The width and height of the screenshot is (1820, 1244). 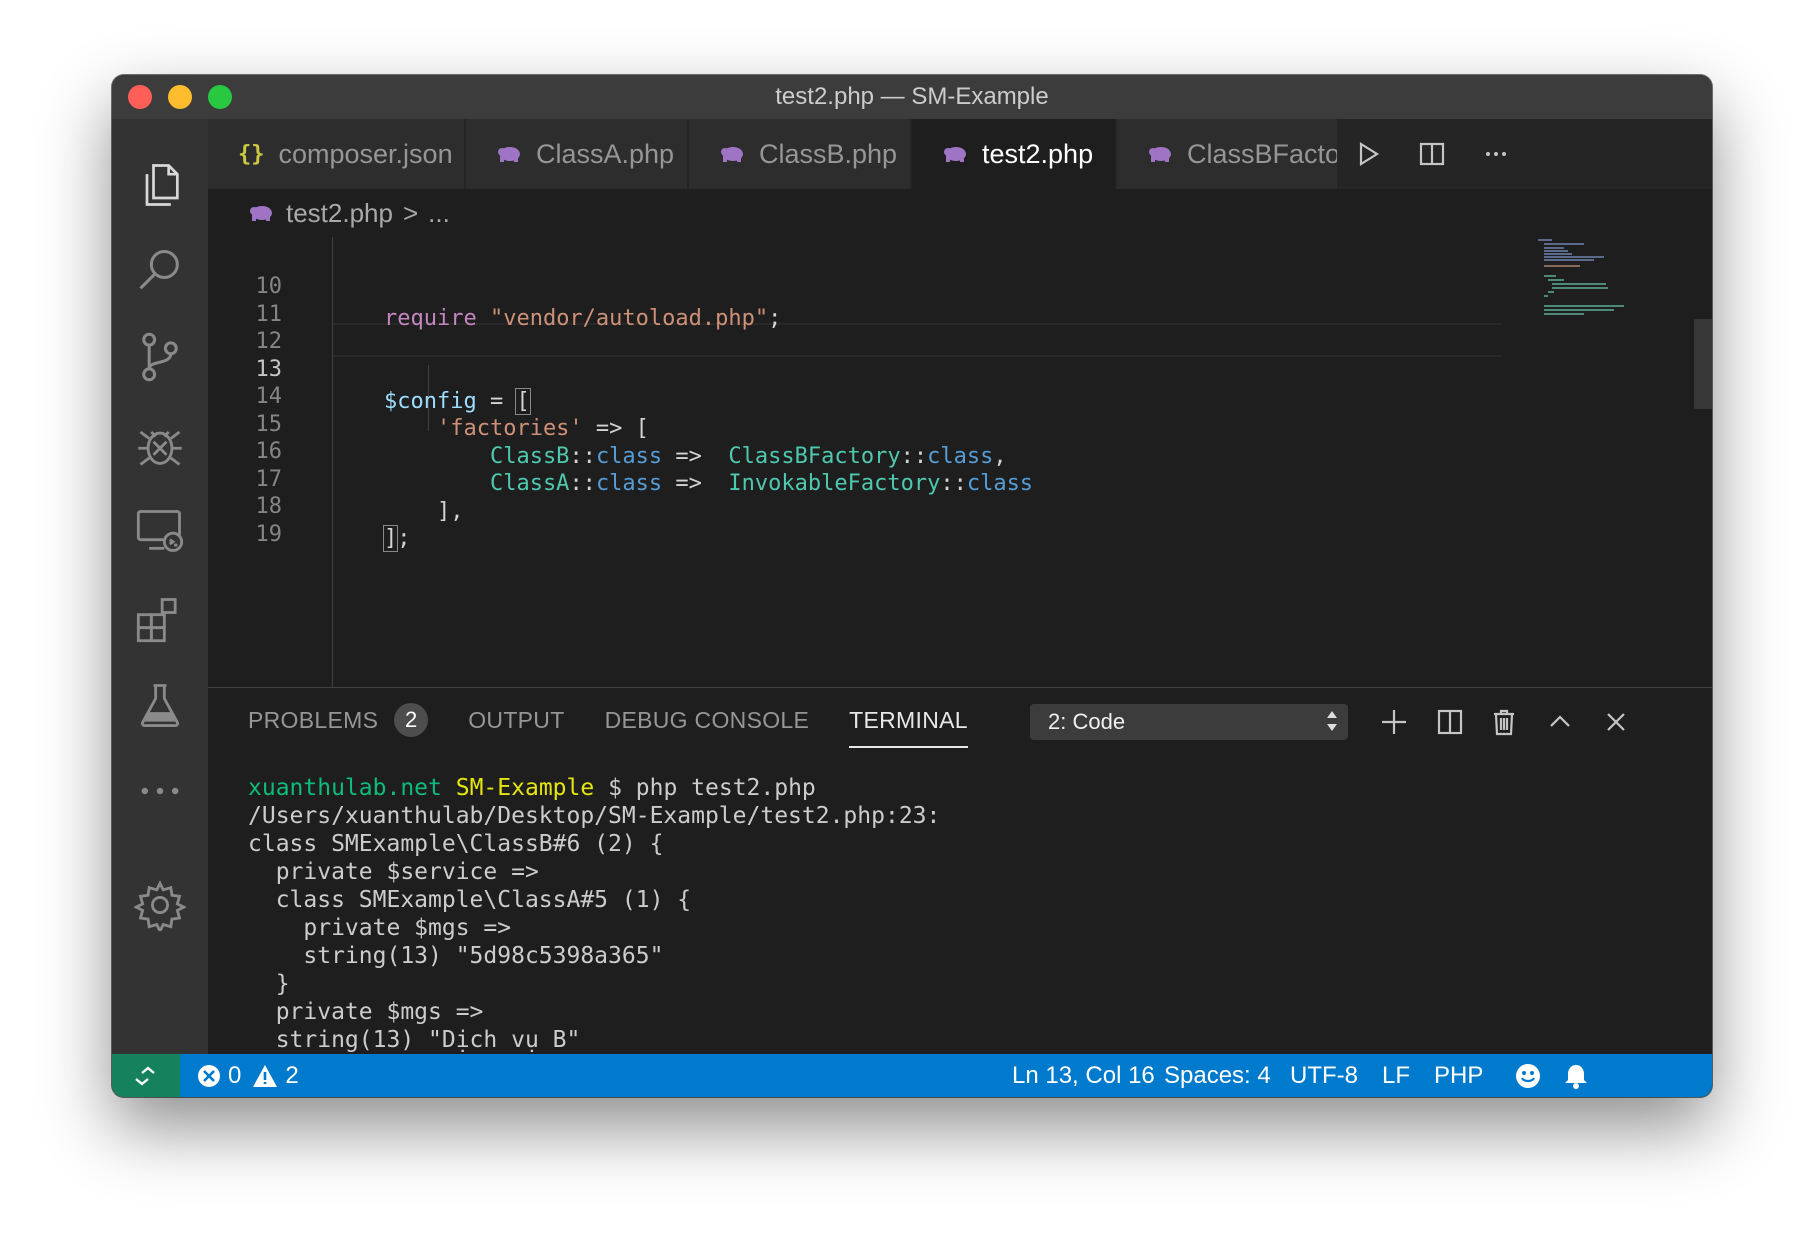 What do you see at coordinates (160, 619) in the screenshot?
I see `extensions-icon` at bounding box center [160, 619].